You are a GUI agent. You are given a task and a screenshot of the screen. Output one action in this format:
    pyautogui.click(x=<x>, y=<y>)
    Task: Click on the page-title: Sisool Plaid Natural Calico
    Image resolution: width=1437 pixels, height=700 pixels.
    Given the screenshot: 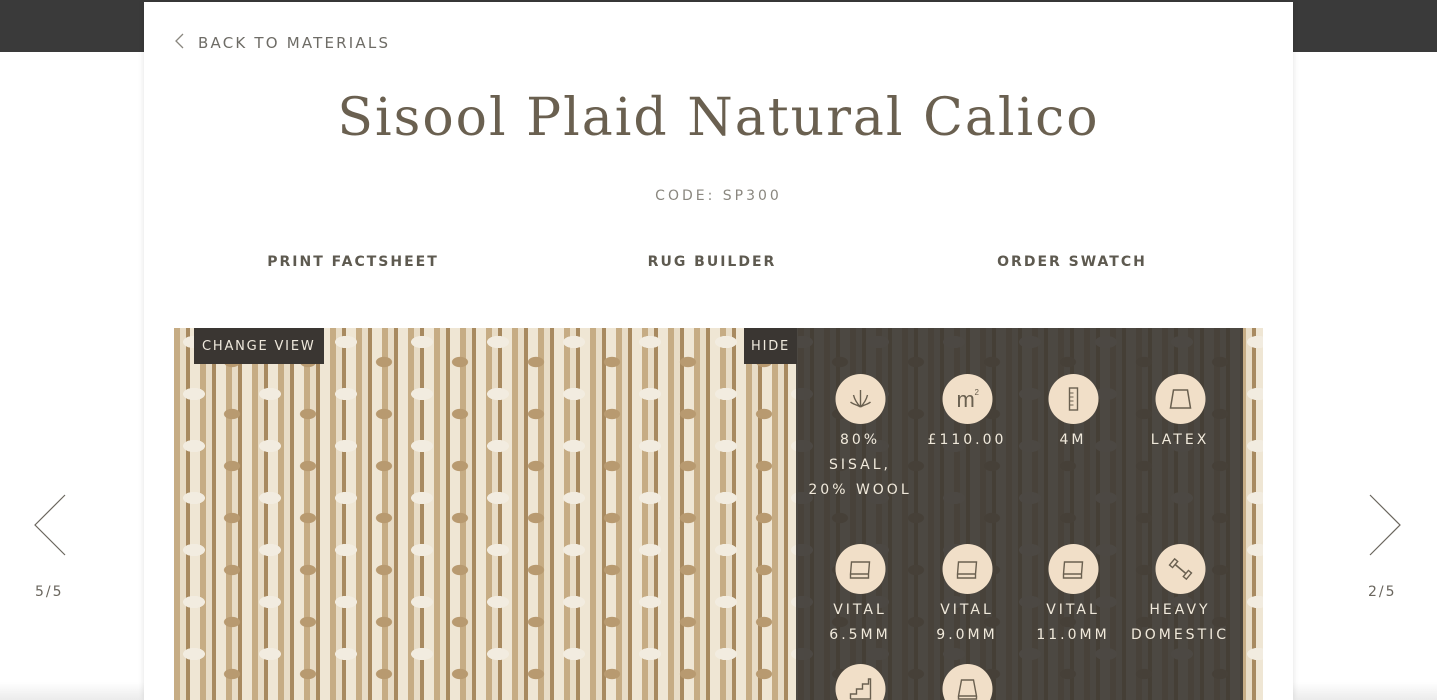 What is the action you would take?
    pyautogui.click(x=718, y=118)
    